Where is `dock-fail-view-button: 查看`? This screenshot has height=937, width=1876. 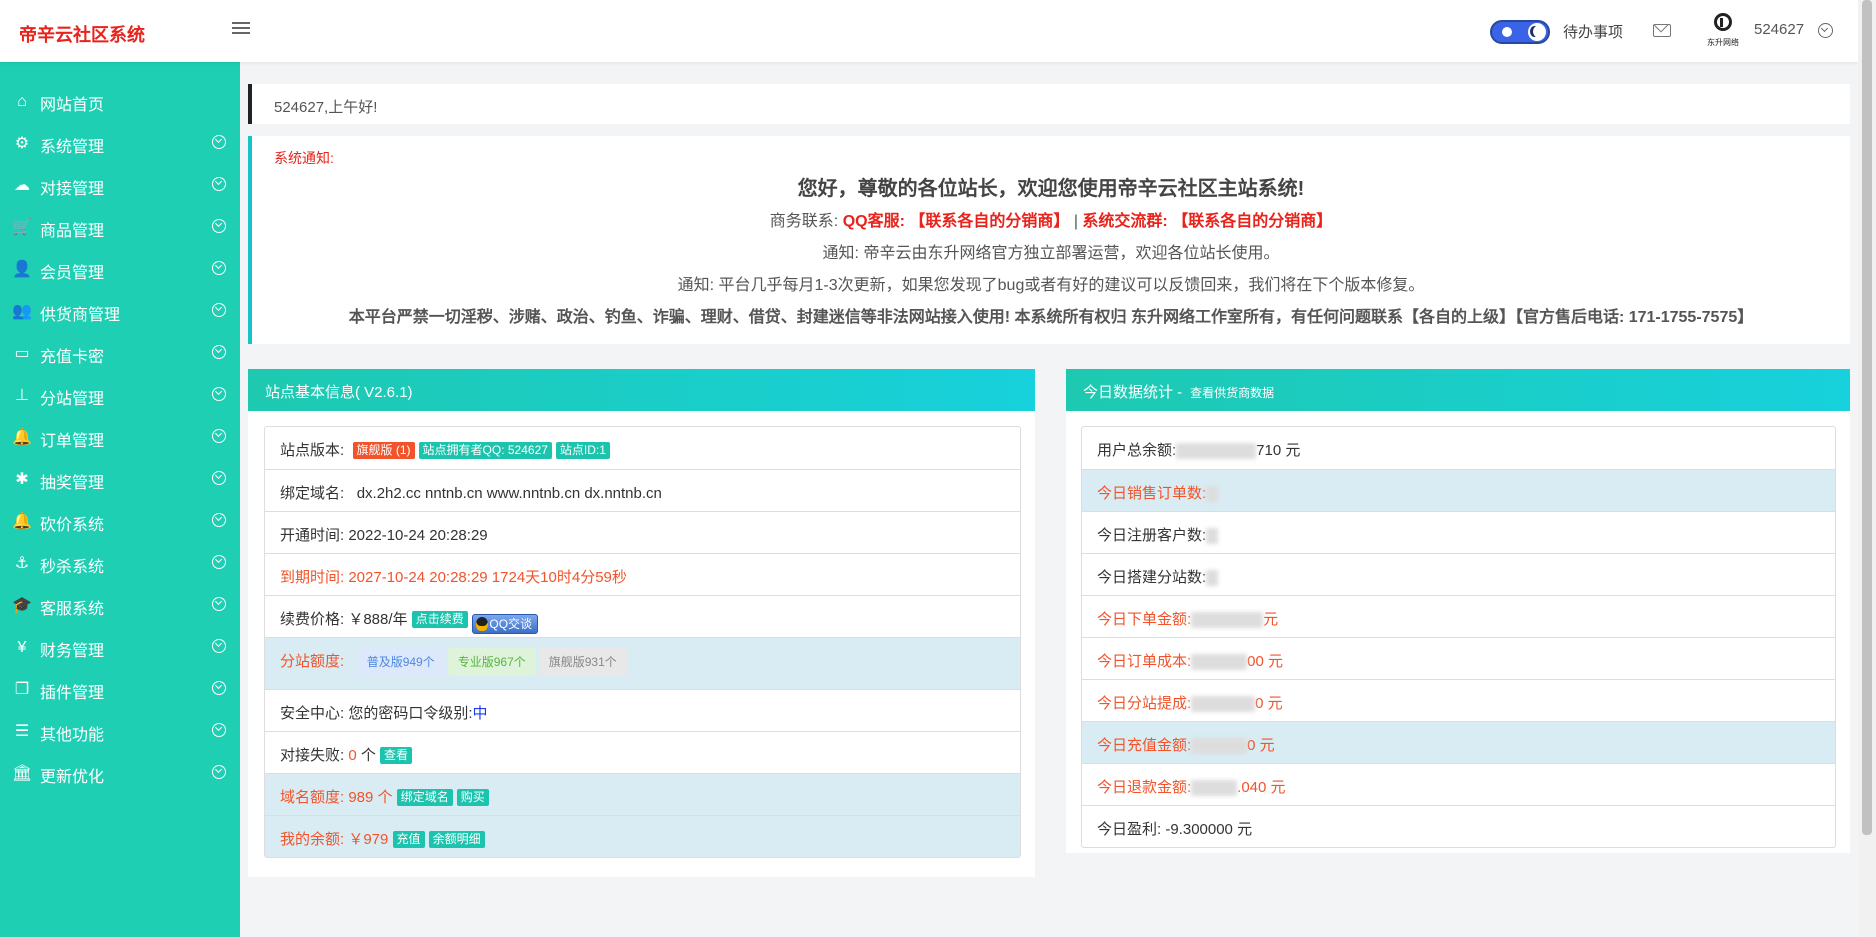 dock-fail-view-button: 查看 is located at coordinates (396, 755).